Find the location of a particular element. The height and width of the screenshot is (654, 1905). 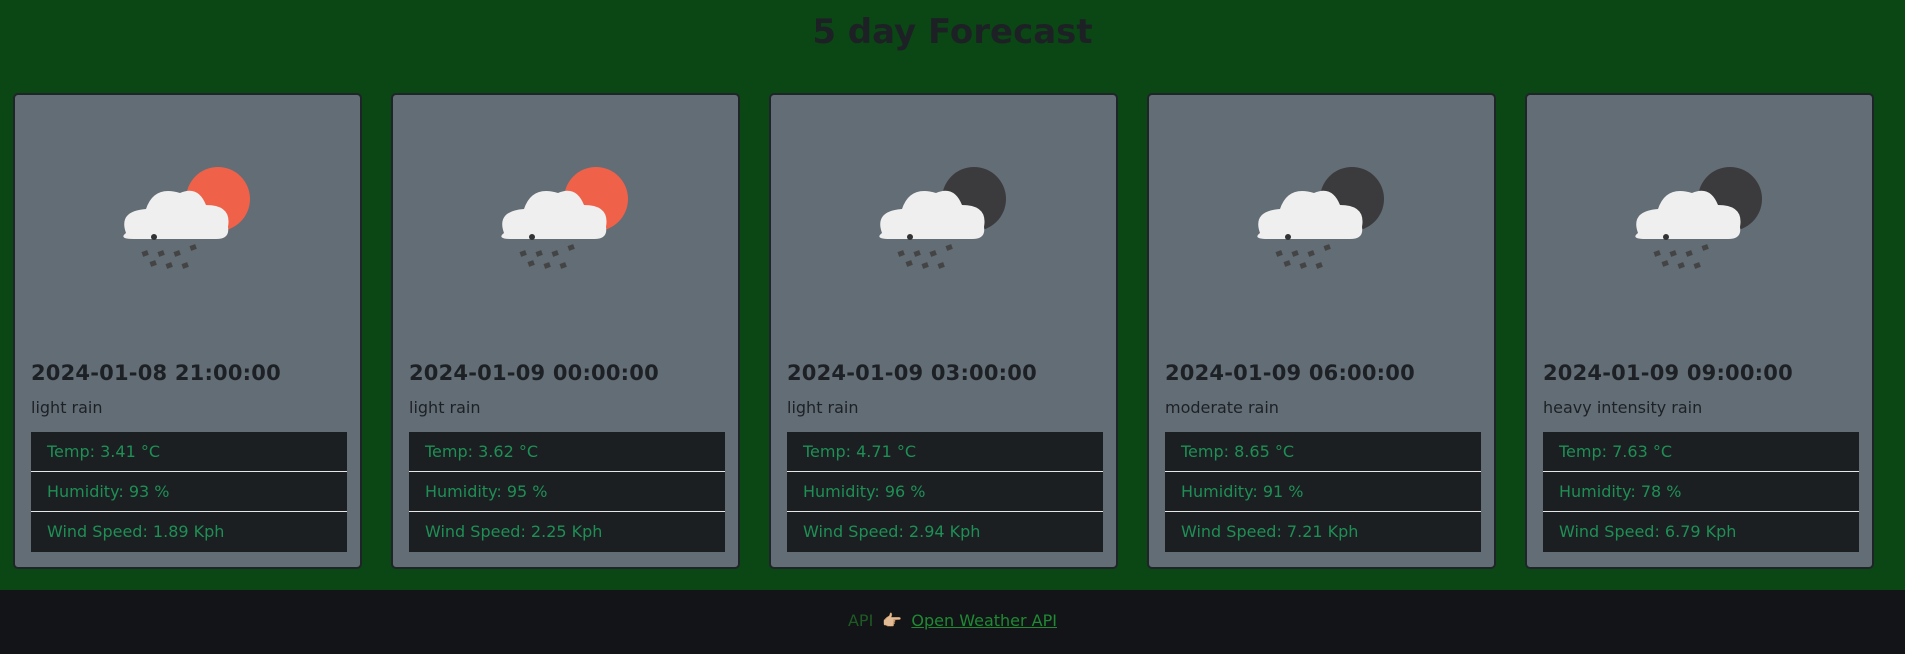

temp-stat: Temp: 7.63 °C is located at coordinates (1701, 452).